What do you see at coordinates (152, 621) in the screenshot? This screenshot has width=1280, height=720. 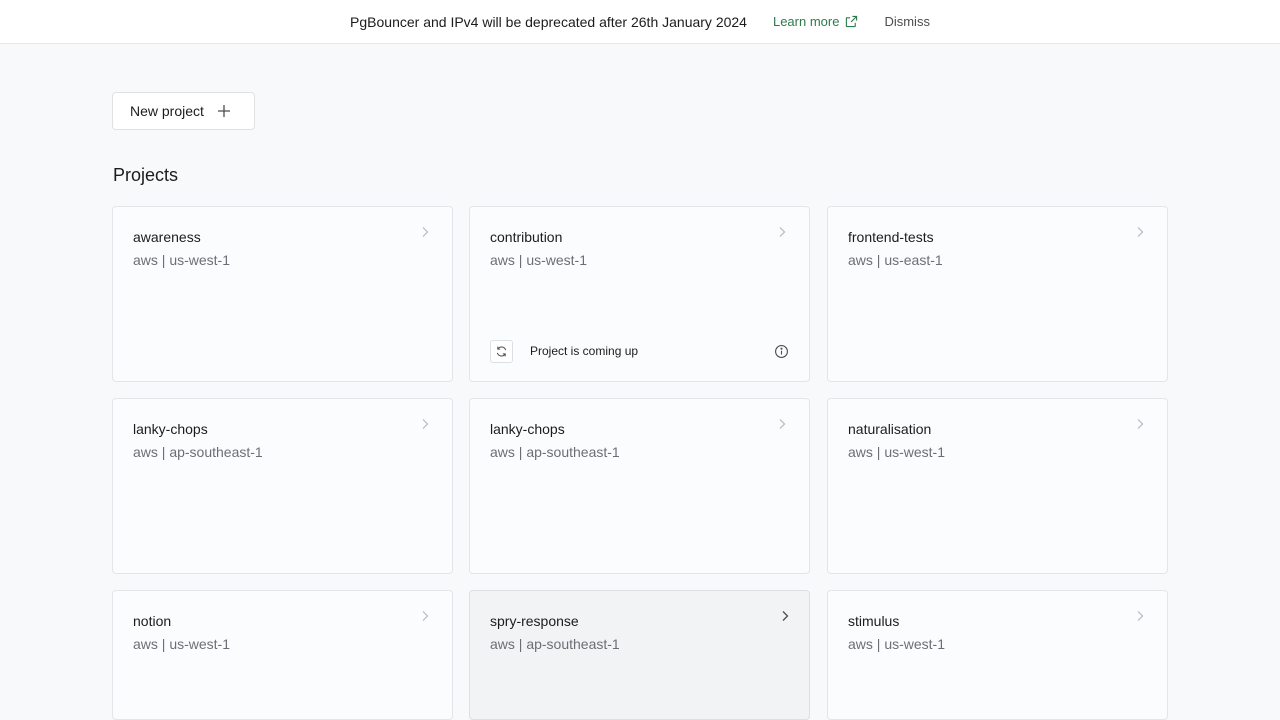 I see `project-name: notion` at bounding box center [152, 621].